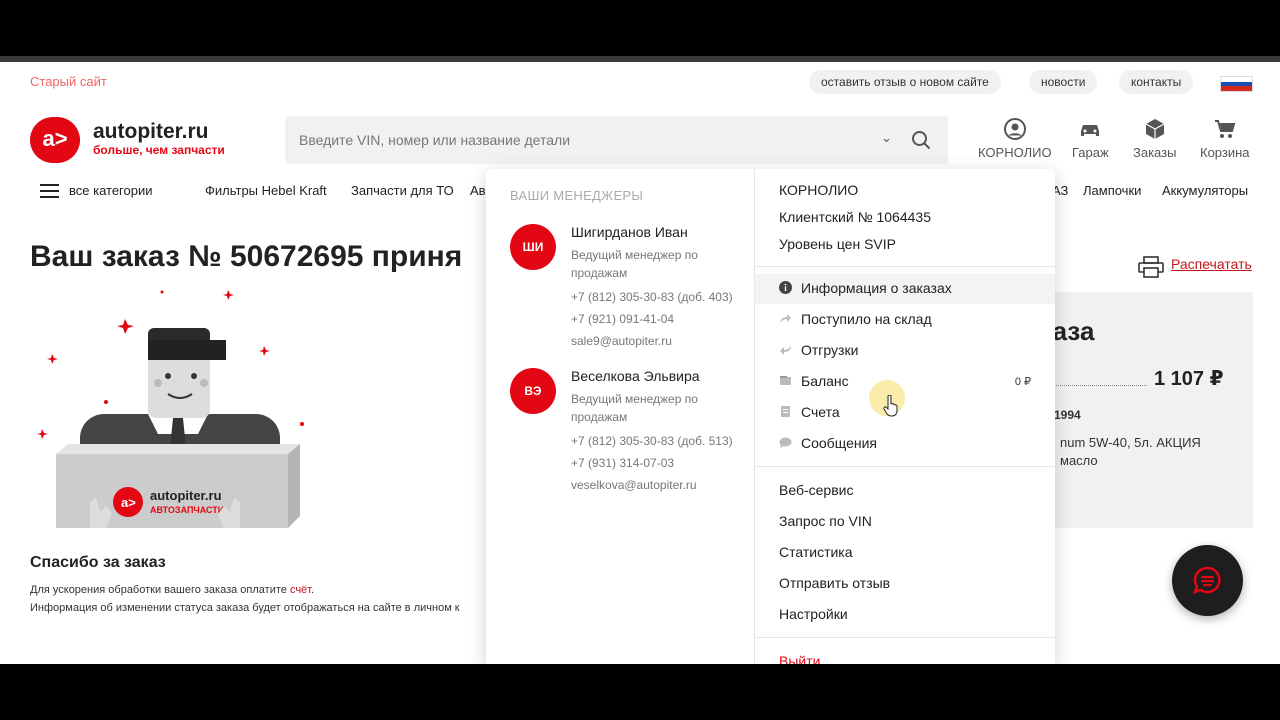 The width and height of the screenshot is (1280, 720). Describe the element at coordinates (49, 191) in the screenshot. I see `menu-icon` at that location.